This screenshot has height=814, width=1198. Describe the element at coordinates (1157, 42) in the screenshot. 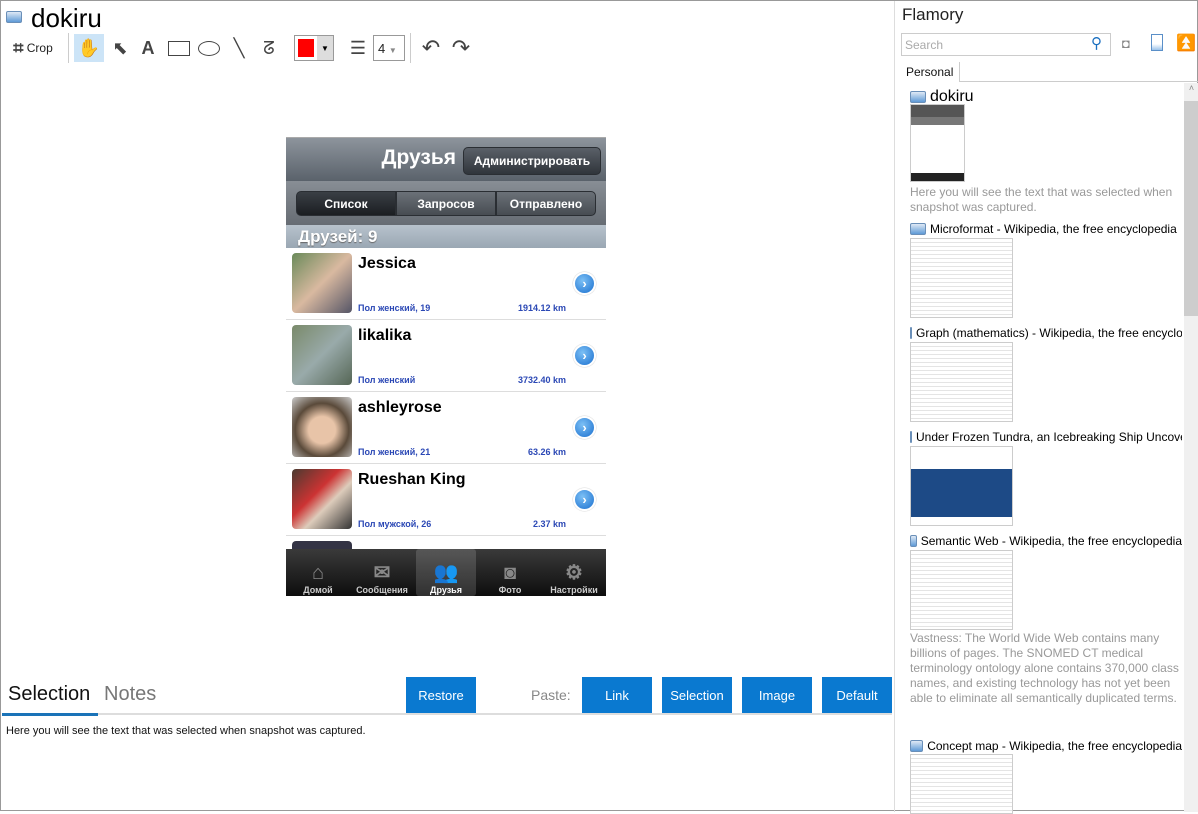

I see `document-icon` at that location.